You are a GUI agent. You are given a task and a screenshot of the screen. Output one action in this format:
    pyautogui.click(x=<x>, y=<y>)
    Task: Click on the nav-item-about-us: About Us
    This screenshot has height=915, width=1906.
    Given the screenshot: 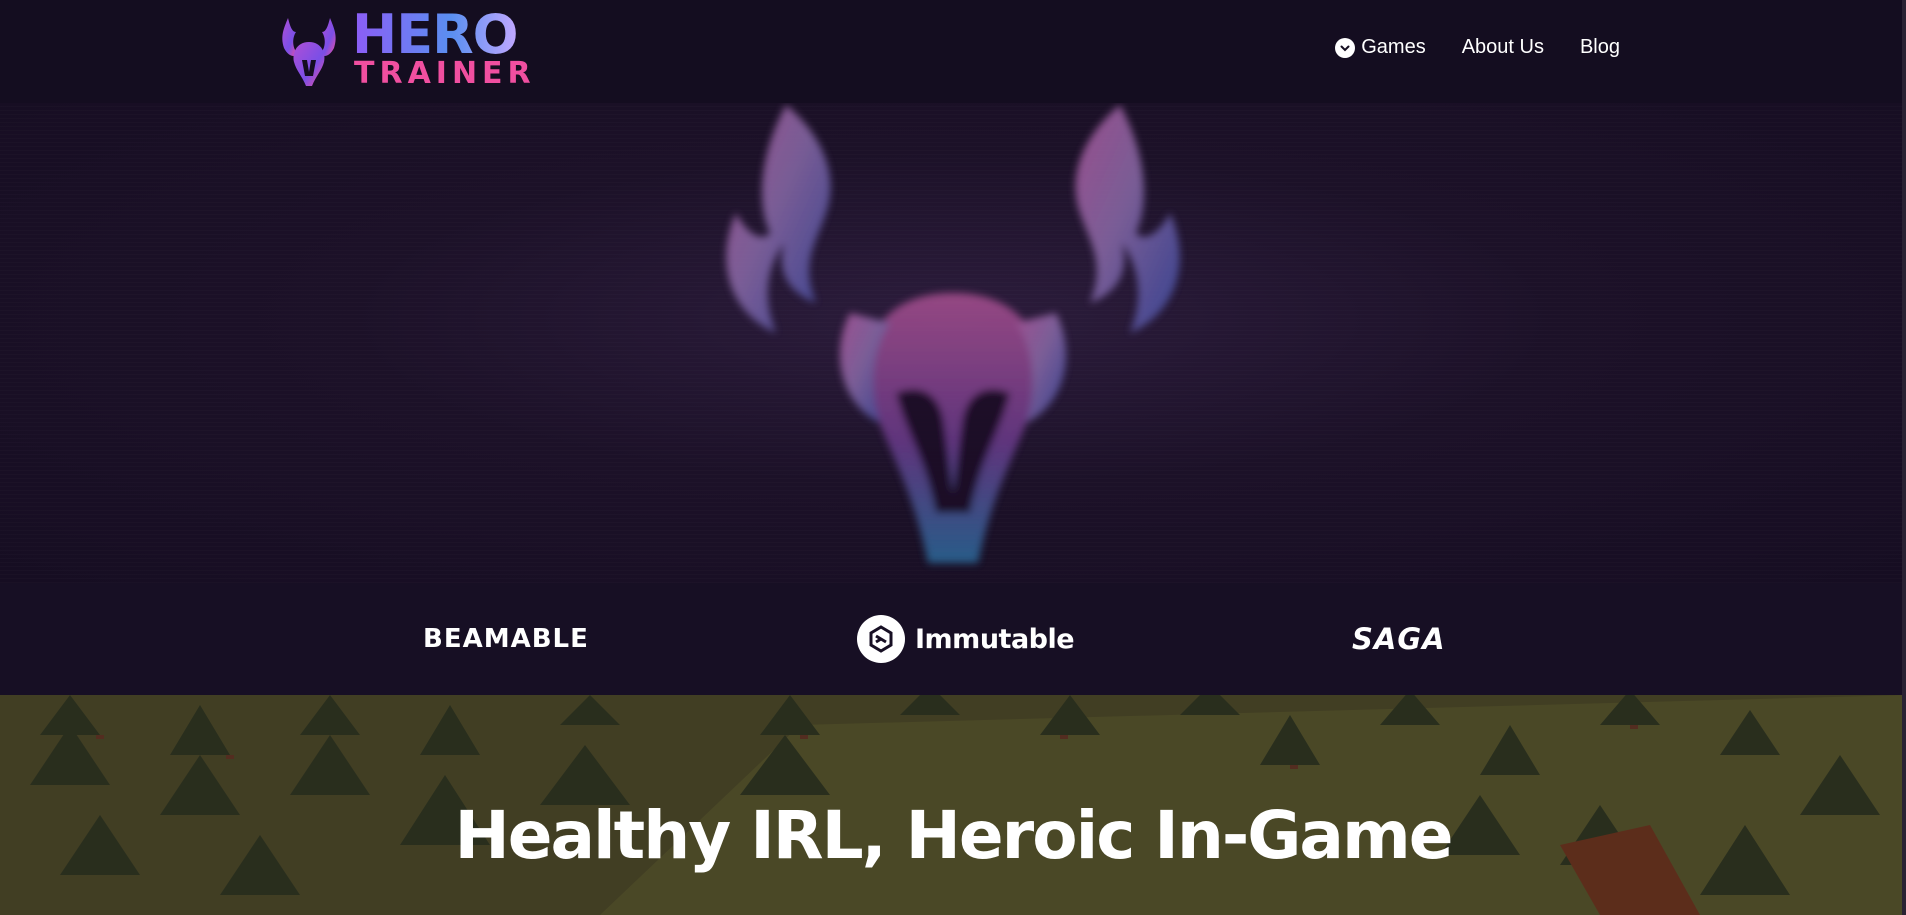 What is the action you would take?
    pyautogui.click(x=1503, y=47)
    